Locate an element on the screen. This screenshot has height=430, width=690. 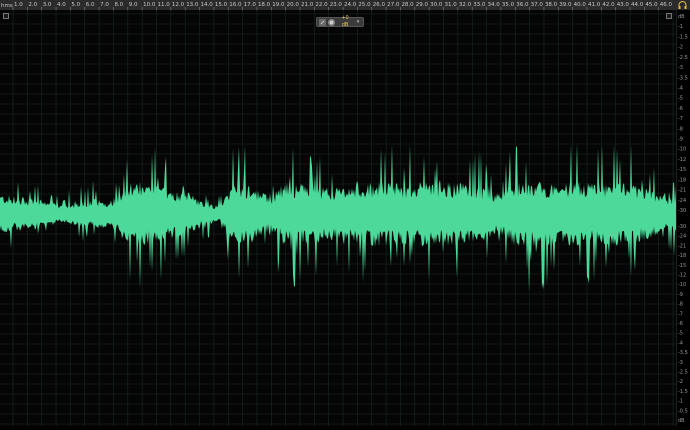
timeline-tick-label: 12.0 is located at coordinates (178, 5).